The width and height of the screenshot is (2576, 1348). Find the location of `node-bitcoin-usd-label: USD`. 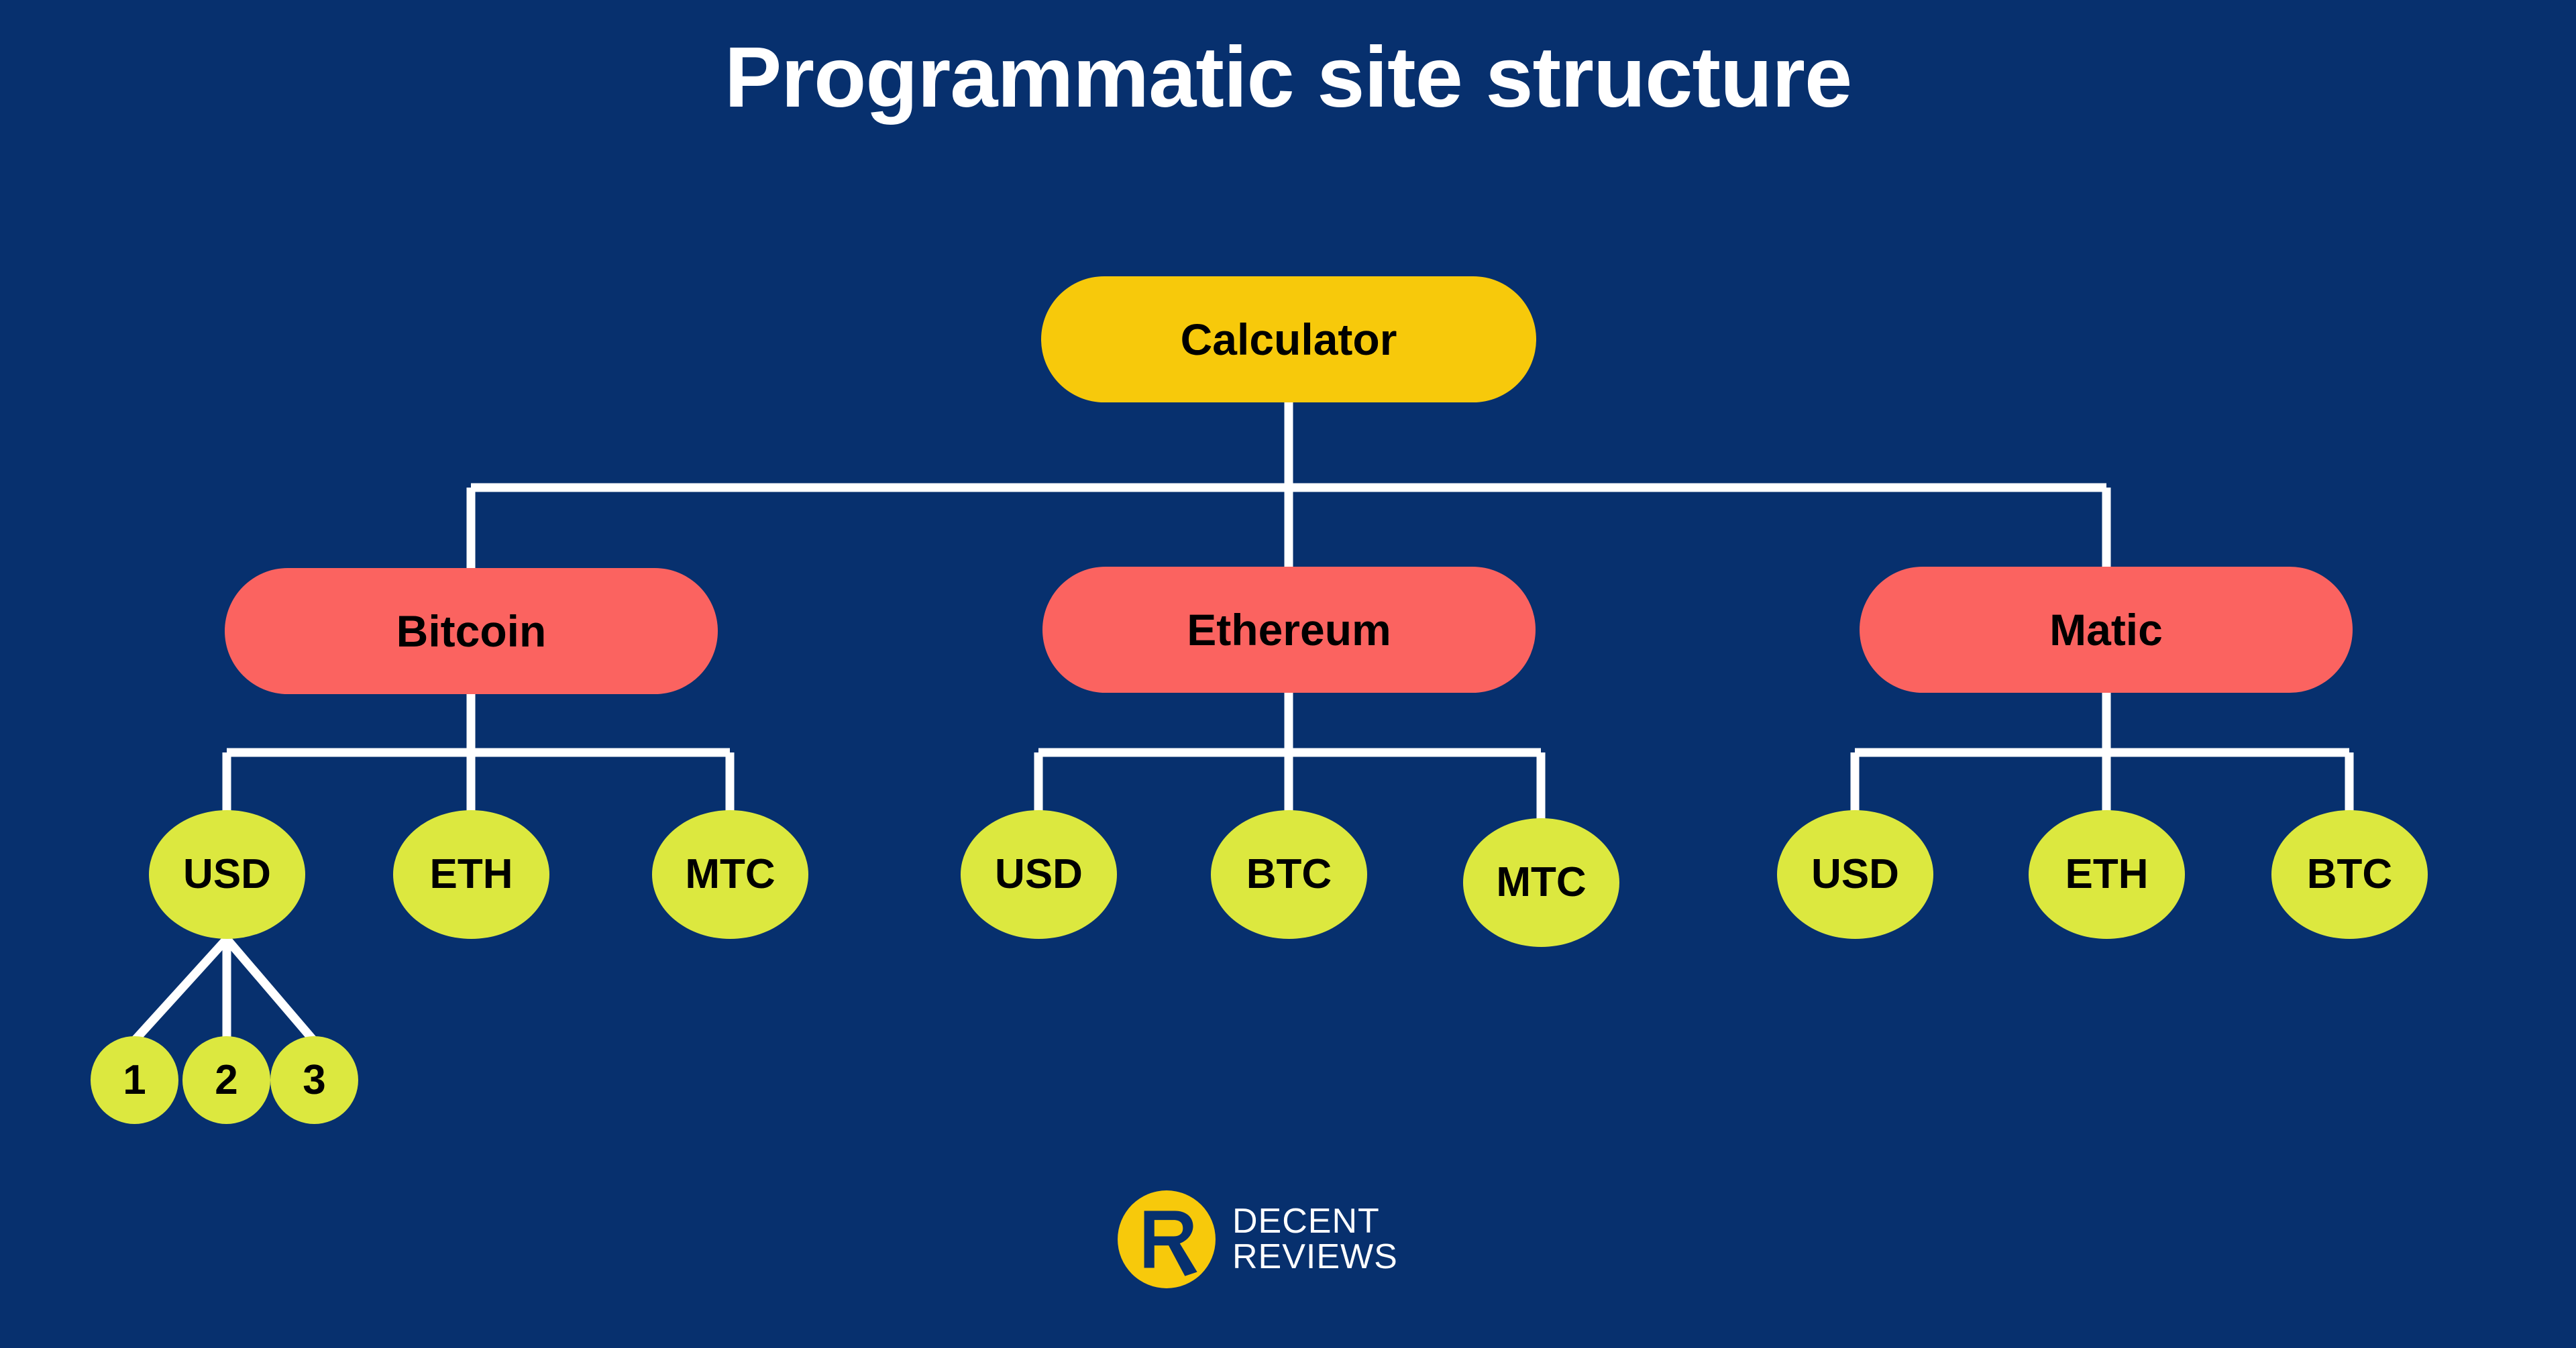

node-bitcoin-usd-label: USD is located at coordinates (227, 874).